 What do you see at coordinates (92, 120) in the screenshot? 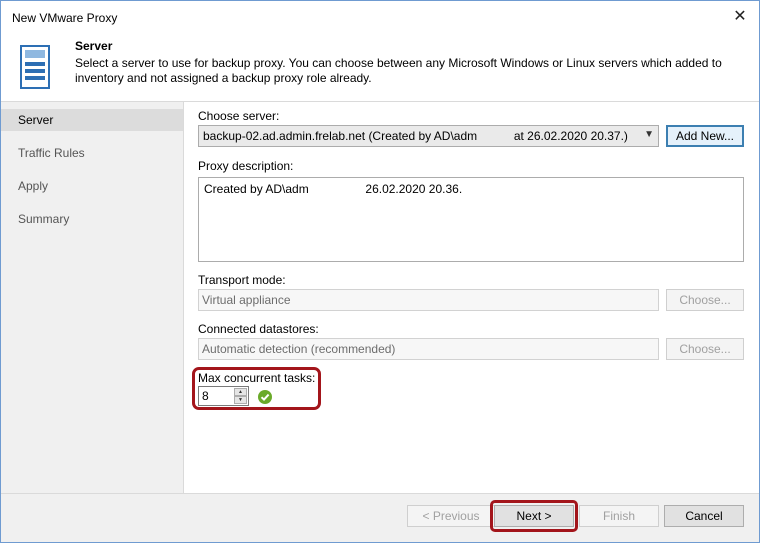
I see `sidebar-item-server: Server` at bounding box center [92, 120].